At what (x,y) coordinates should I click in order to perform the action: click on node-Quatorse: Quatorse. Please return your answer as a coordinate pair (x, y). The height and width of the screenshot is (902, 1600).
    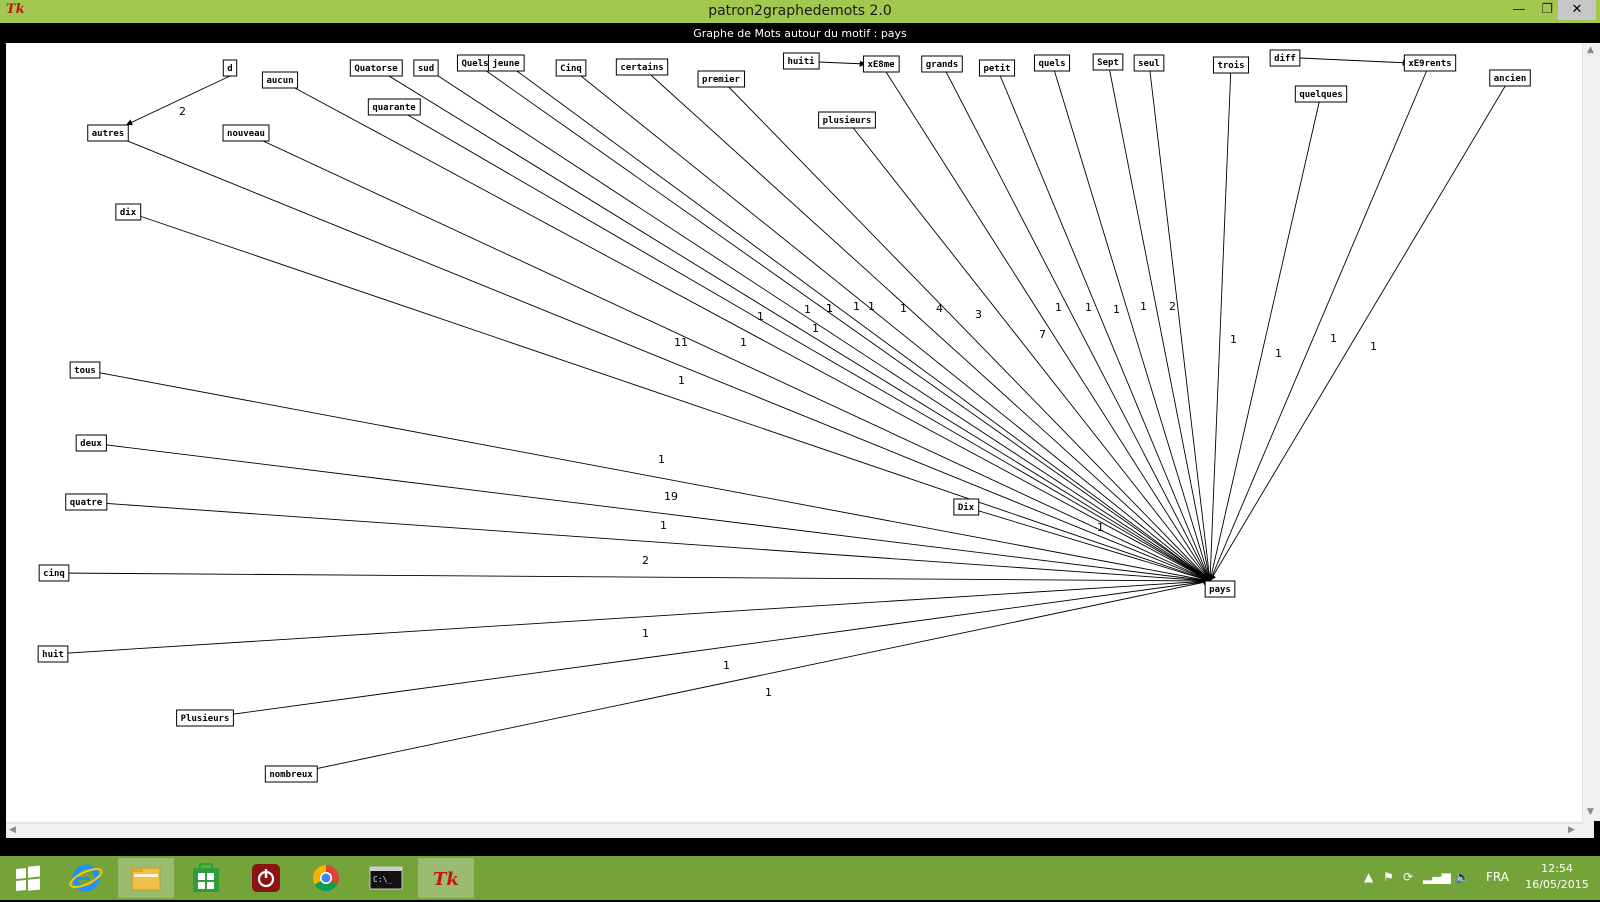
    Looking at the image, I should click on (376, 68).